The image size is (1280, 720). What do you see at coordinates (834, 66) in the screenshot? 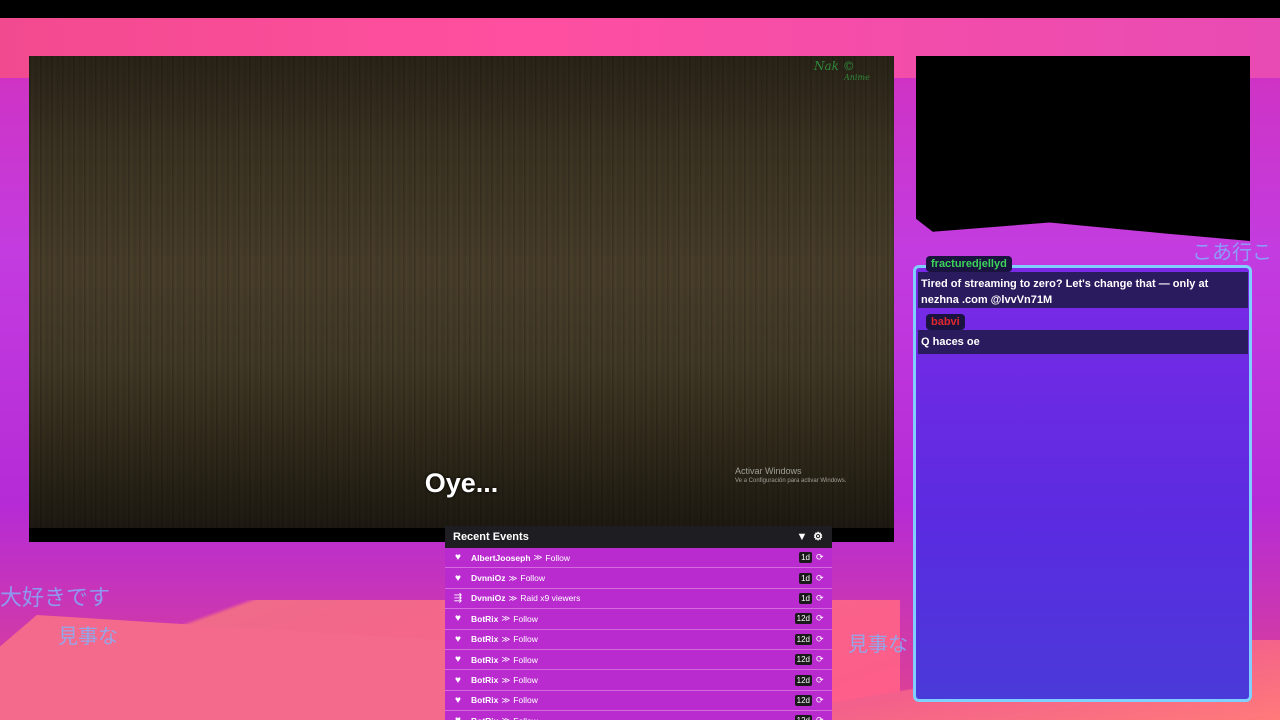
I see `logo-text: Nak ©` at bounding box center [834, 66].